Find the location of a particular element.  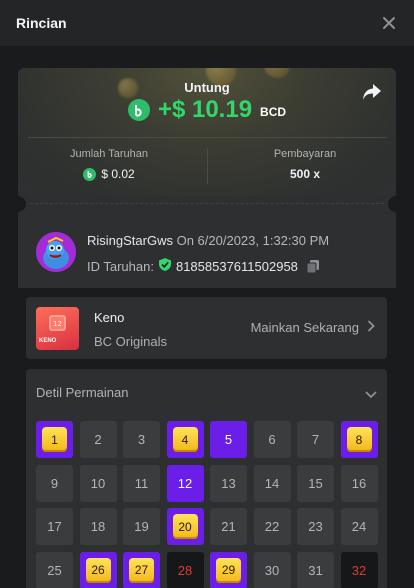

payout-column: Pembayaran 500 x is located at coordinates (305, 164).